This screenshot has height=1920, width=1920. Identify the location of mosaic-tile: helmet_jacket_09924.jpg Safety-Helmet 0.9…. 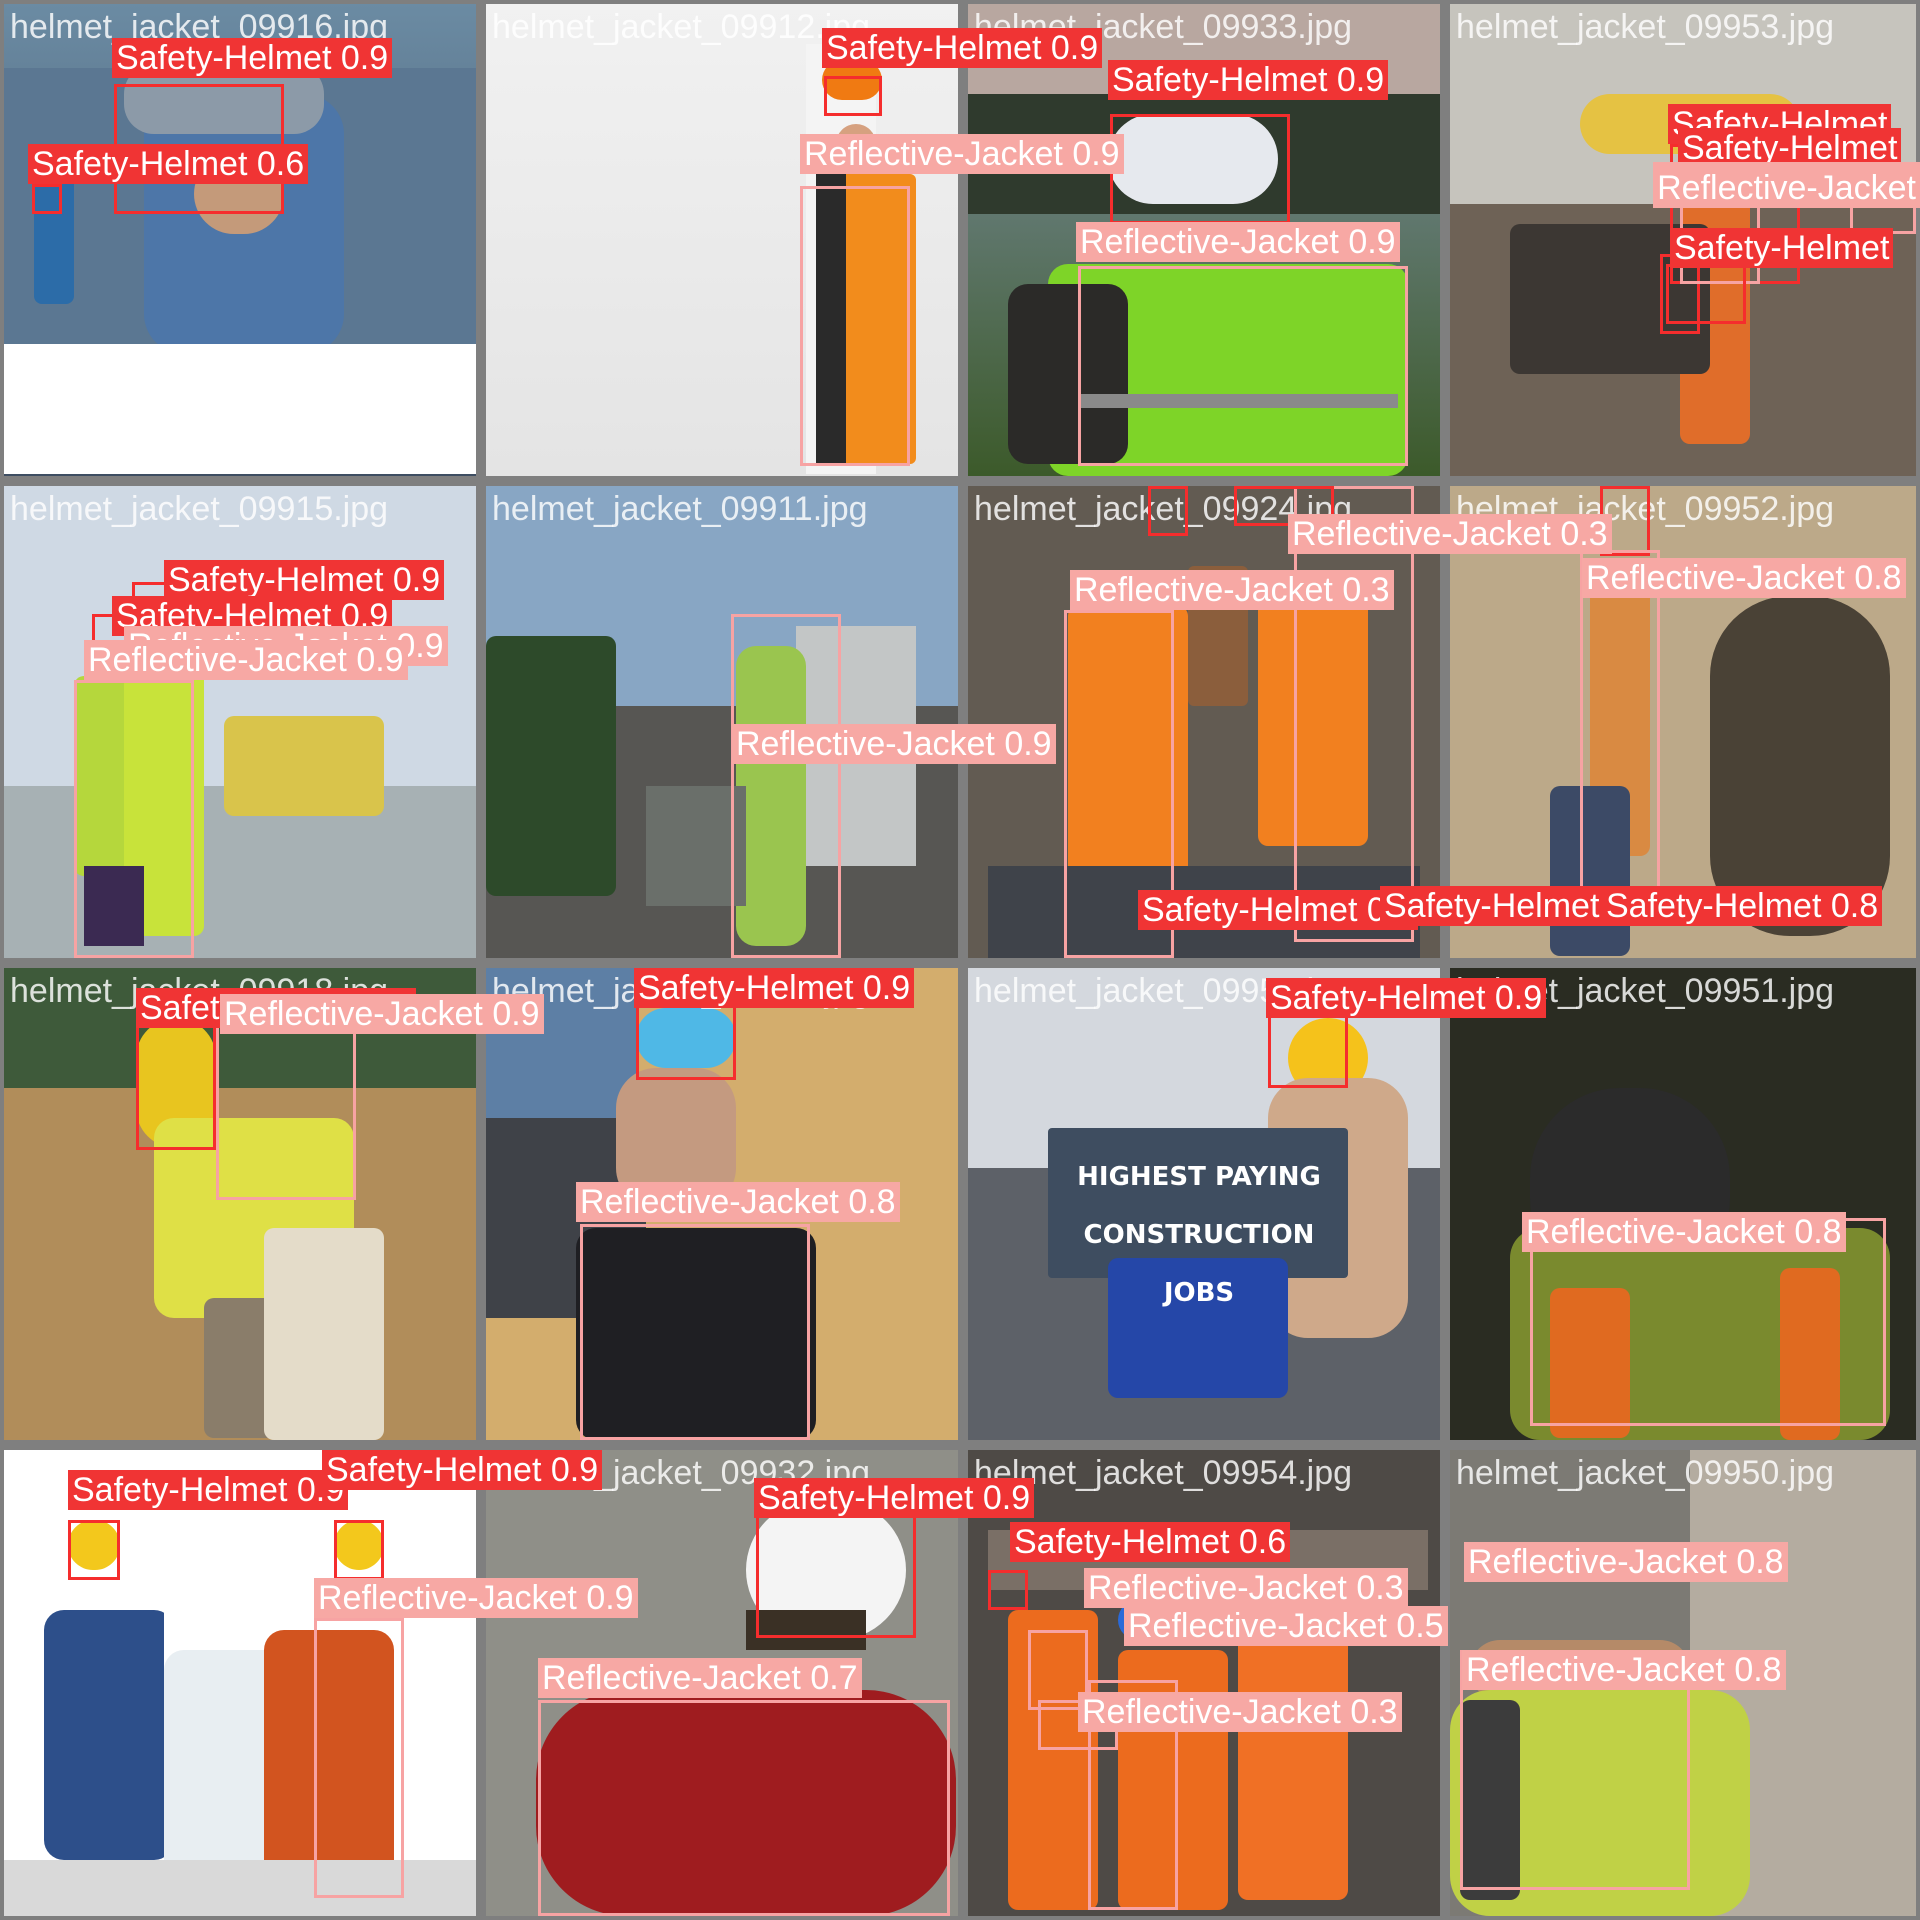
(1314, 722).